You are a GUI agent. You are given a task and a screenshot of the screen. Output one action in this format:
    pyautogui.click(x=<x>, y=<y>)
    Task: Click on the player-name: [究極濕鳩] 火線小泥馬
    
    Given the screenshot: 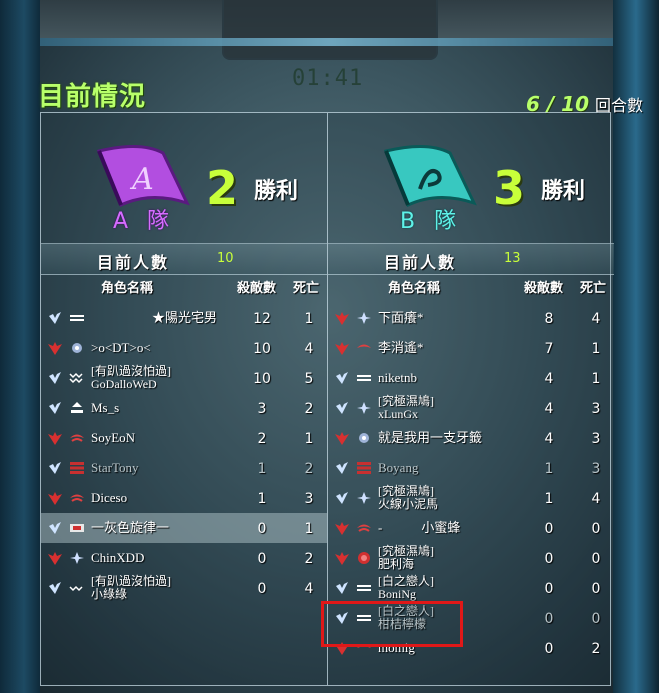 What is the action you would take?
    pyautogui.click(x=453, y=498)
    